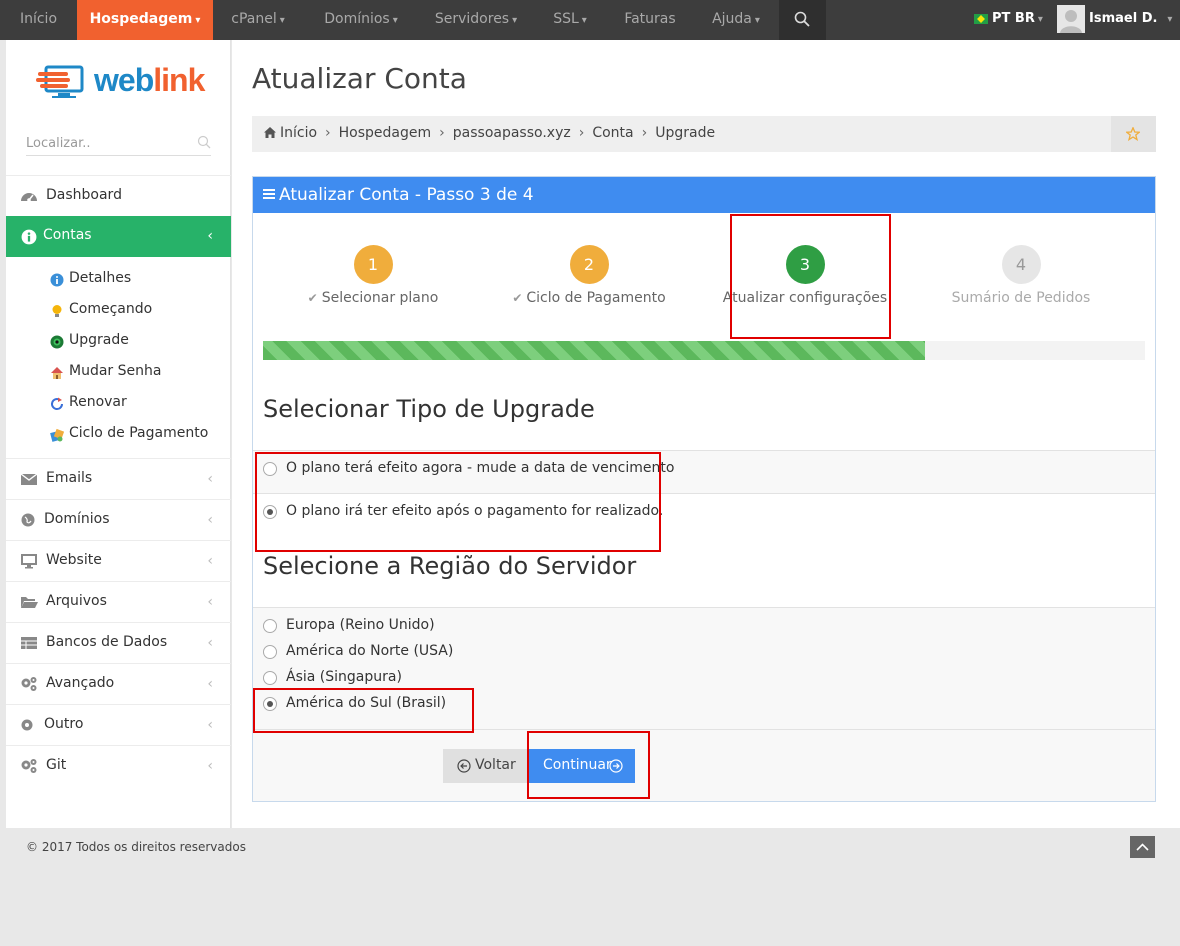 This screenshot has width=1180, height=946. Describe the element at coordinates (298, 133) in the screenshot. I see `breadcrumb-inicio: Início` at that location.